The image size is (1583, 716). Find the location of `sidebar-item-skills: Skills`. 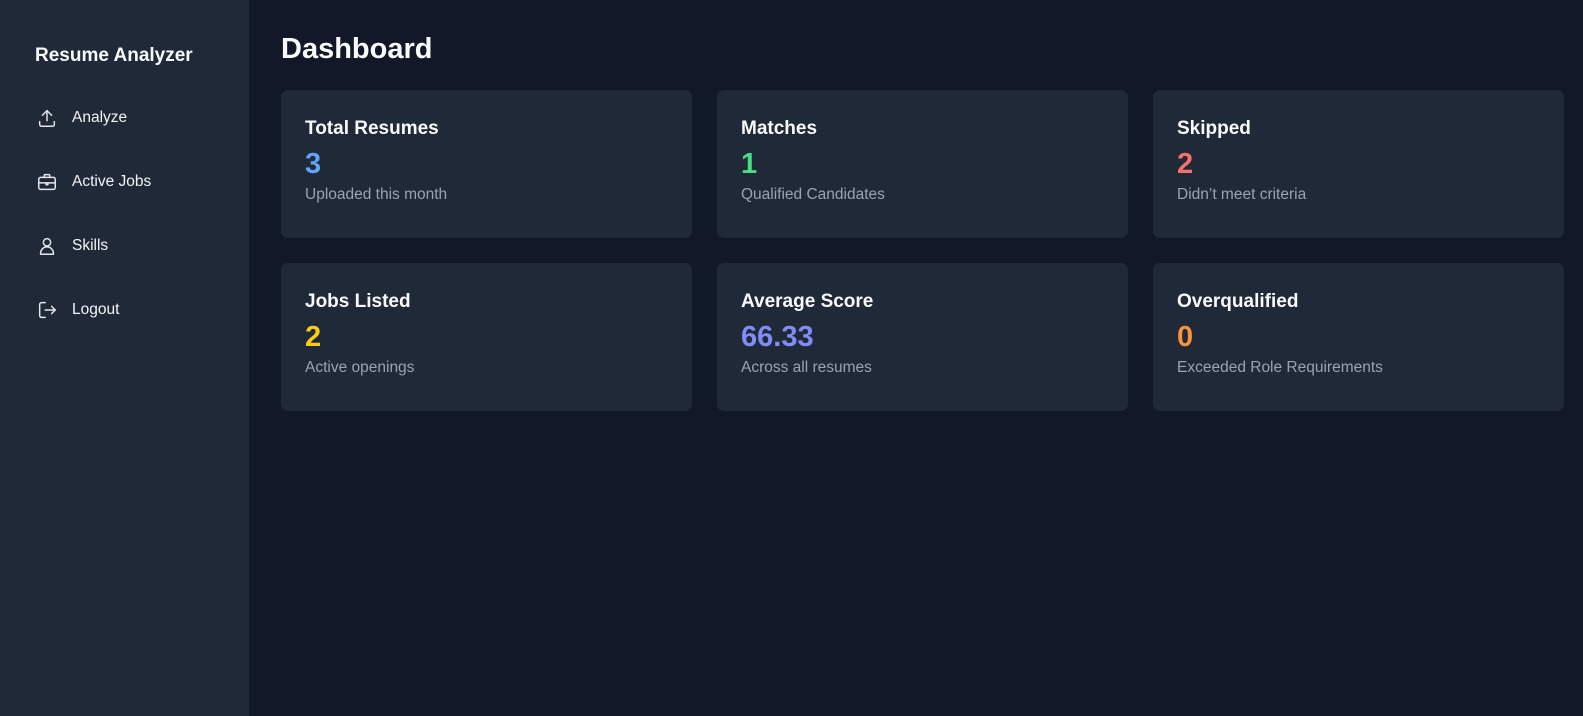

sidebar-item-skills: Skills is located at coordinates (124, 246).